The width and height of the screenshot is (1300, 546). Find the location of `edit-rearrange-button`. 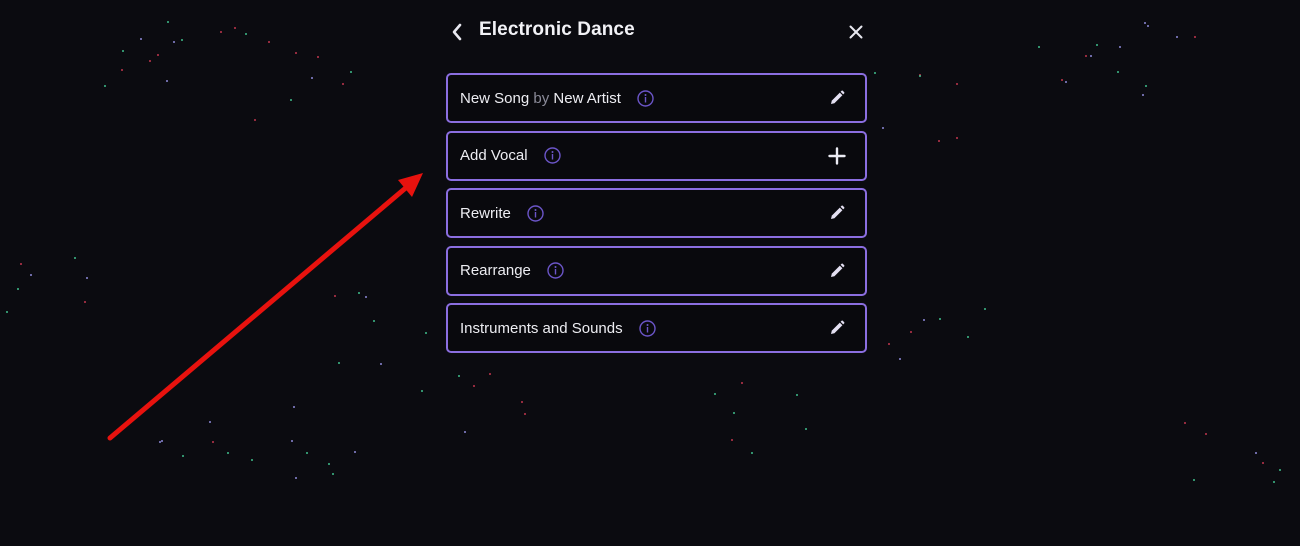

edit-rearrange-button is located at coordinates (837, 271).